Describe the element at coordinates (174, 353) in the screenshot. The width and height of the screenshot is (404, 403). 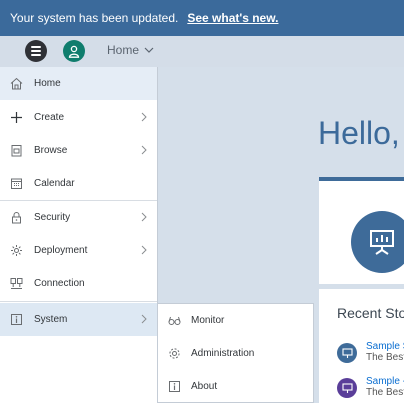
I see `gear-icon` at that location.